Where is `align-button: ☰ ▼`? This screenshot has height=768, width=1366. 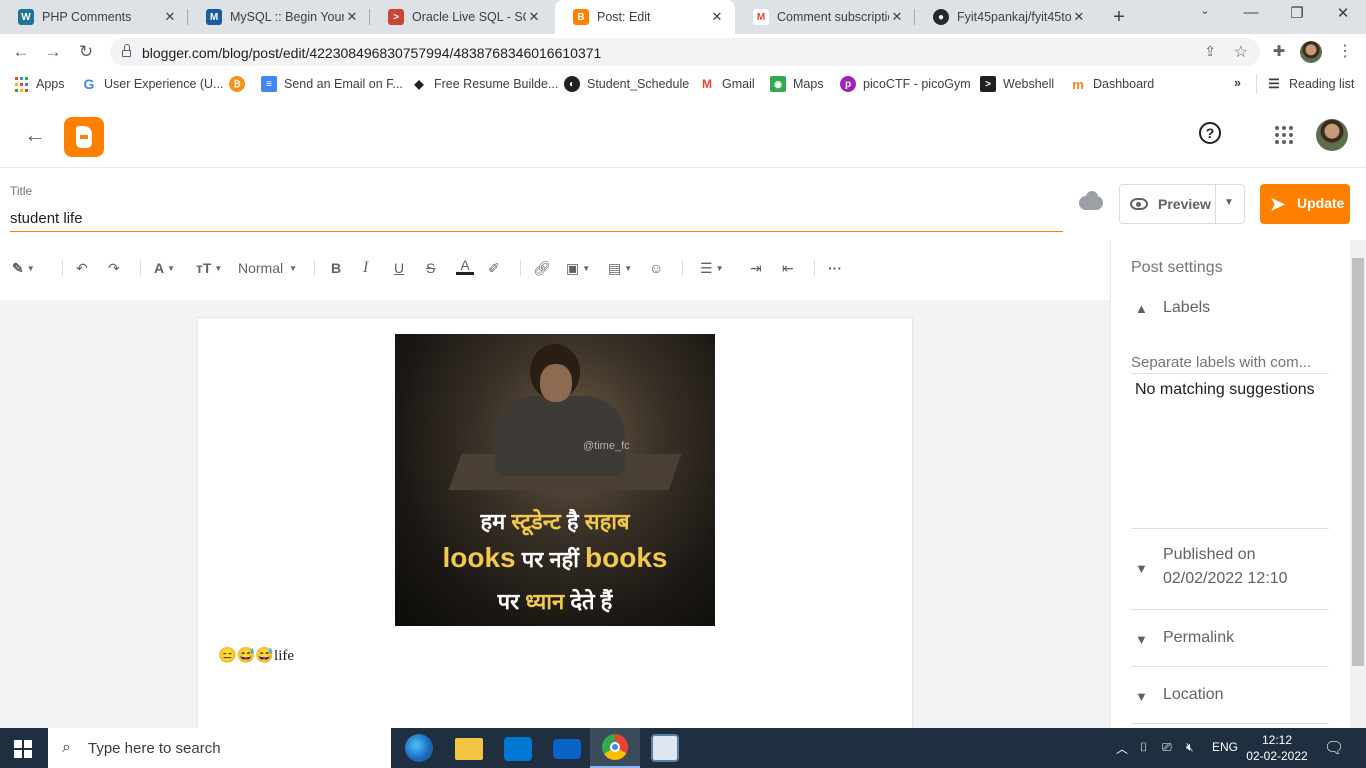
align-button: ☰ ▼ is located at coordinates (711, 268).